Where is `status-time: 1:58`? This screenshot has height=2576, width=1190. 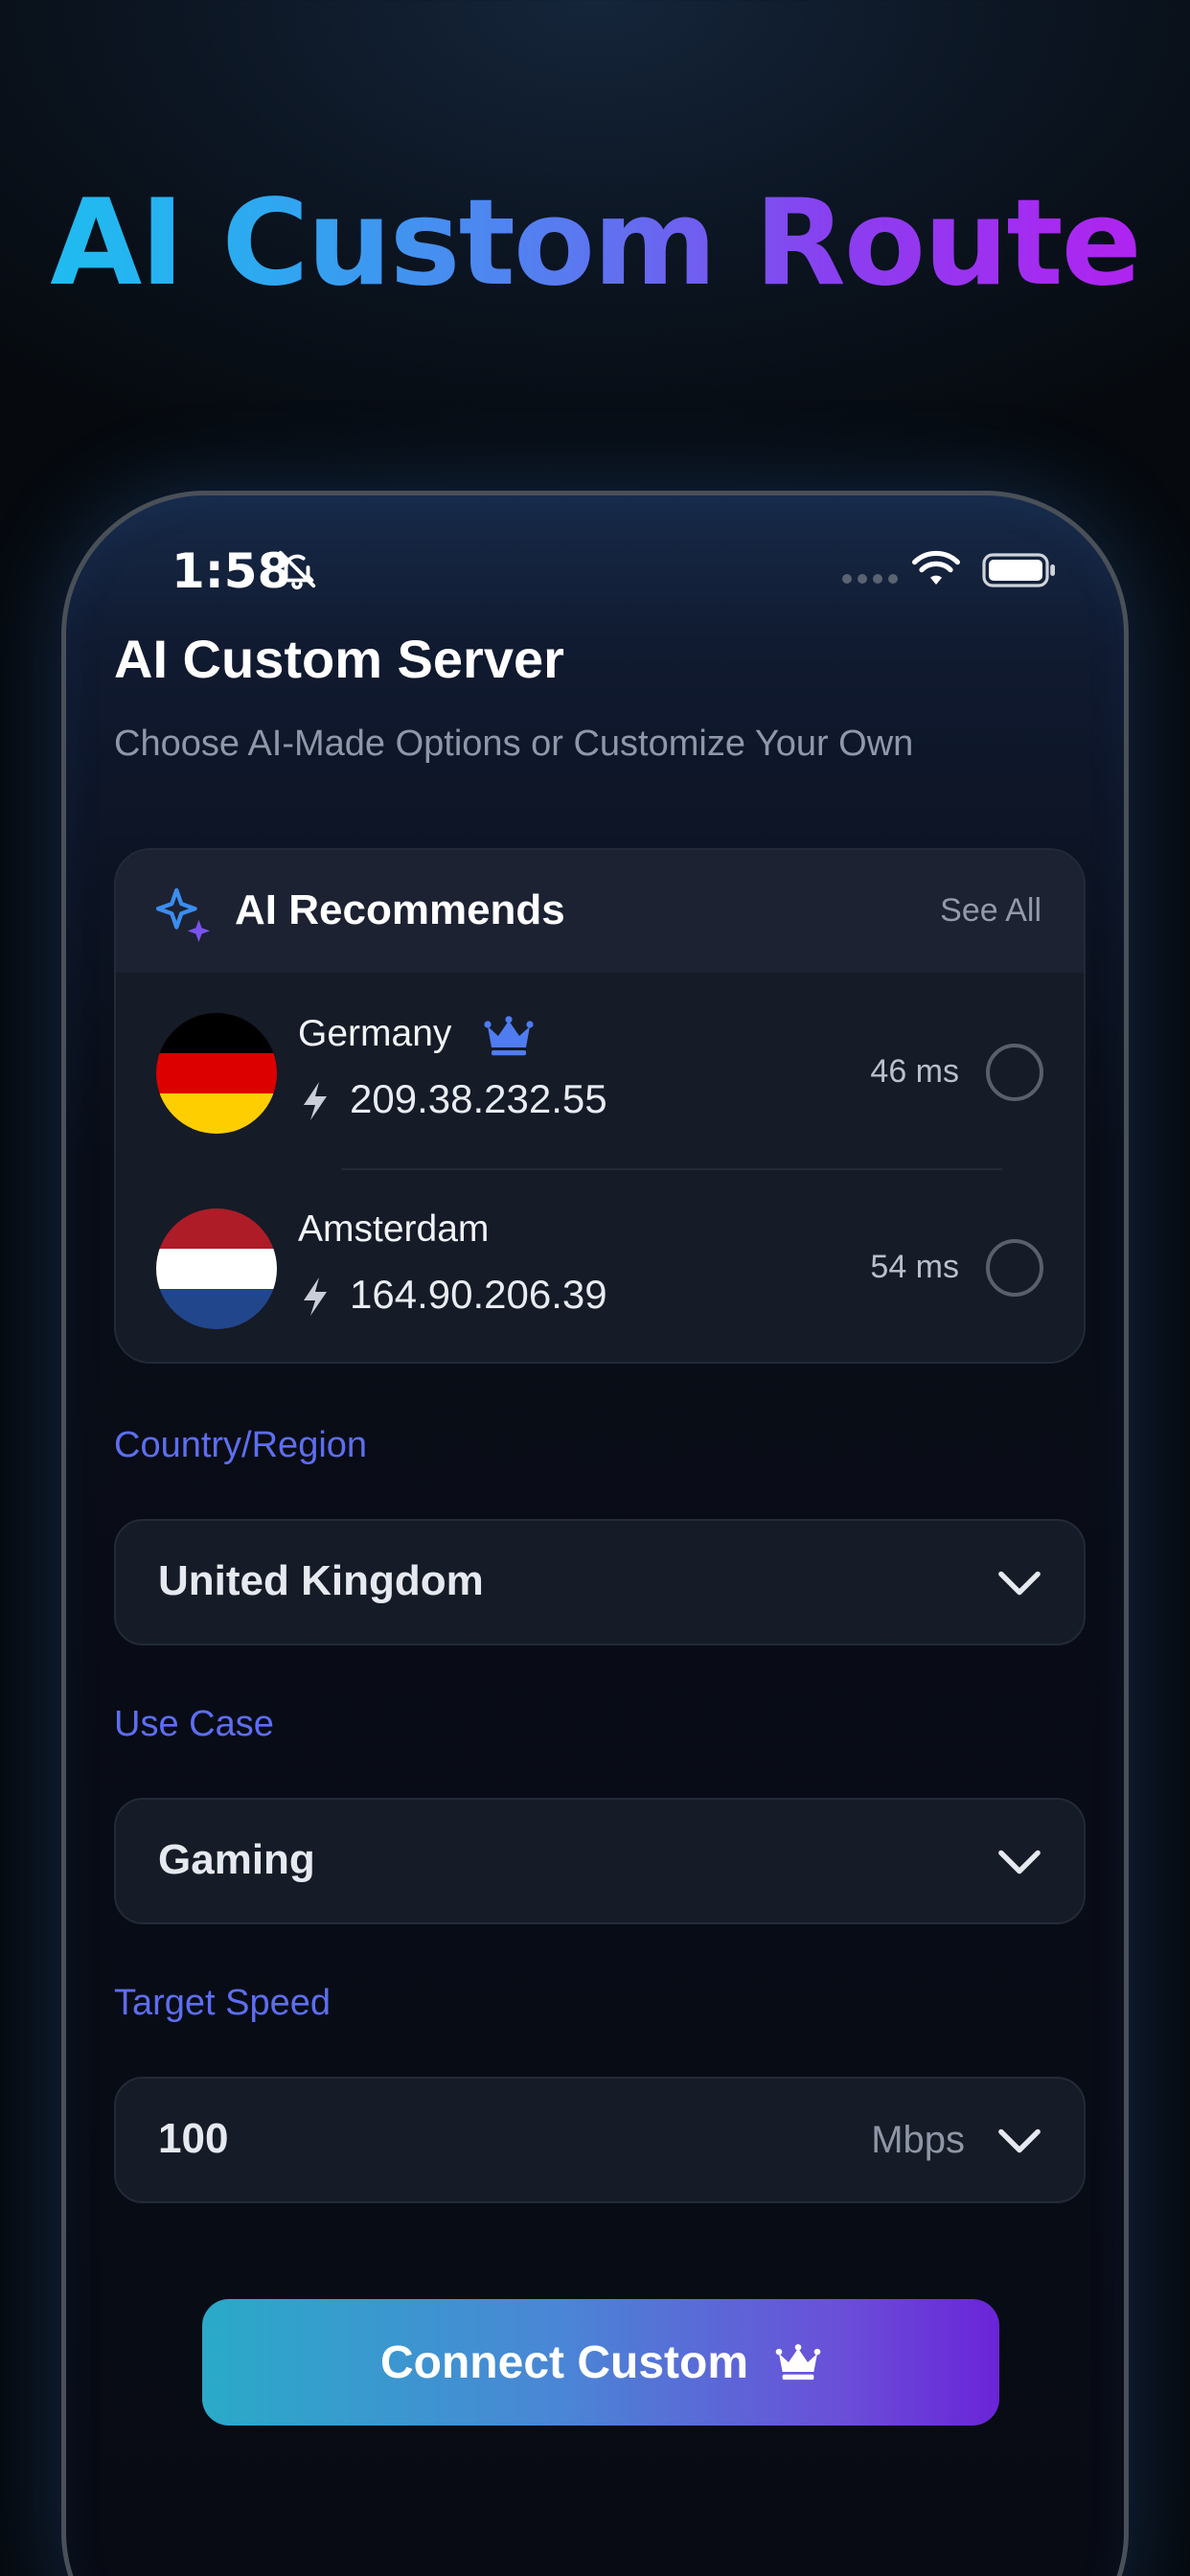 status-time: 1:58 is located at coordinates (232, 571).